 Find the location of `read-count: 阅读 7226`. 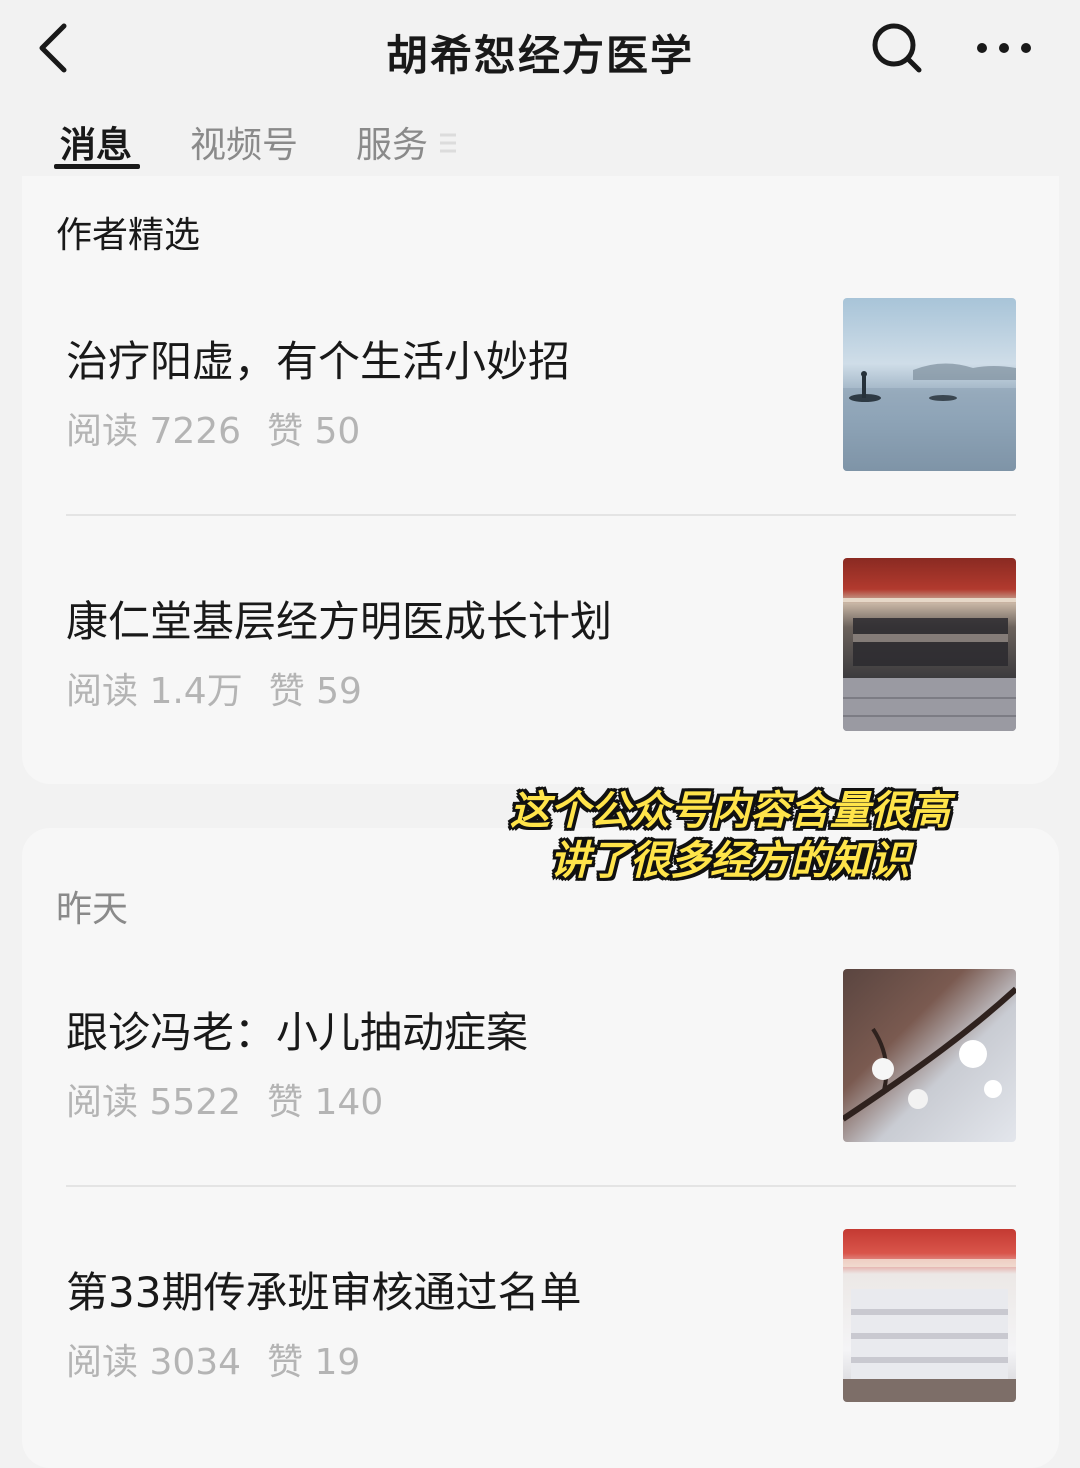

read-count: 阅读 7226 is located at coordinates (154, 431).